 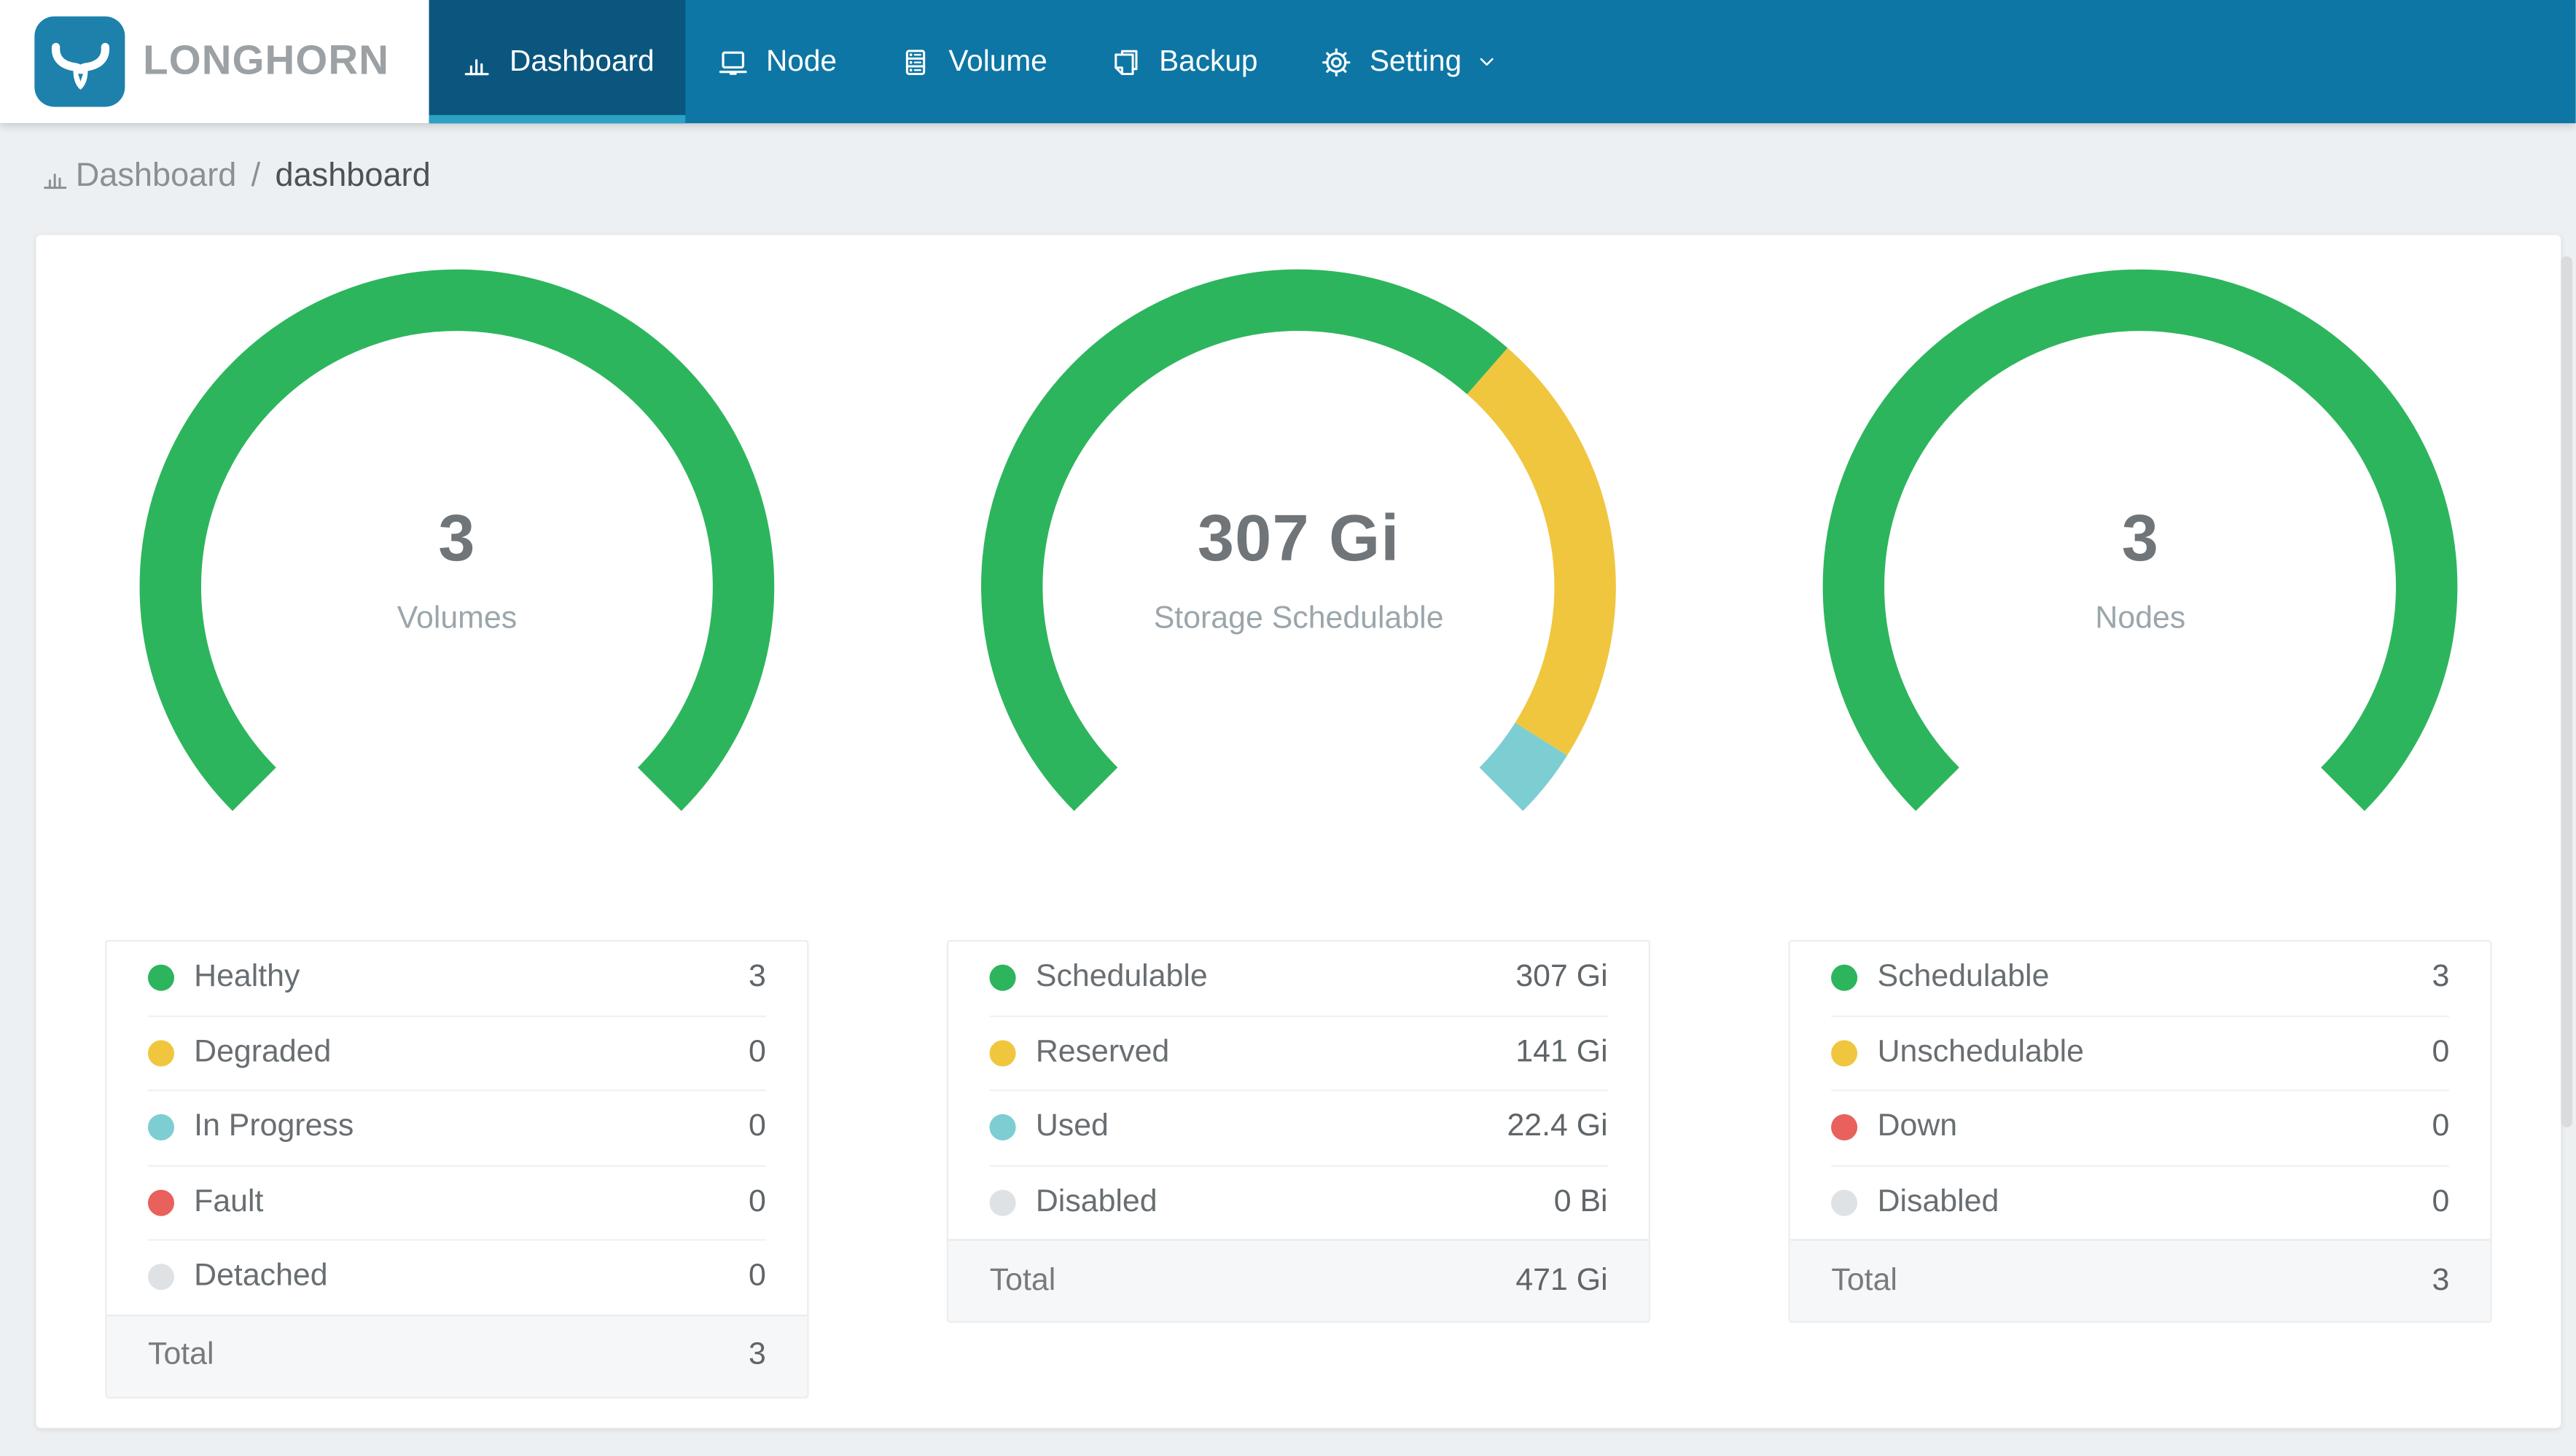 I want to click on scrollbar-thumb, so click(x=2567, y=691).